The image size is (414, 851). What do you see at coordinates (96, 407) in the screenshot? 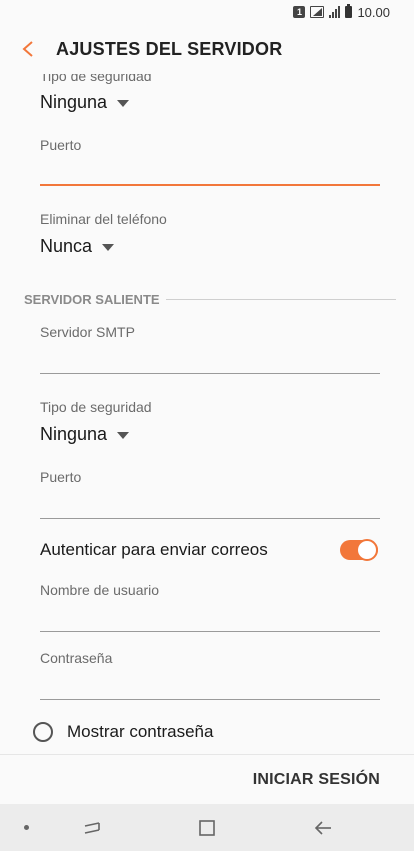
I see `outgoing-security-label: Tipo de seguridad` at bounding box center [96, 407].